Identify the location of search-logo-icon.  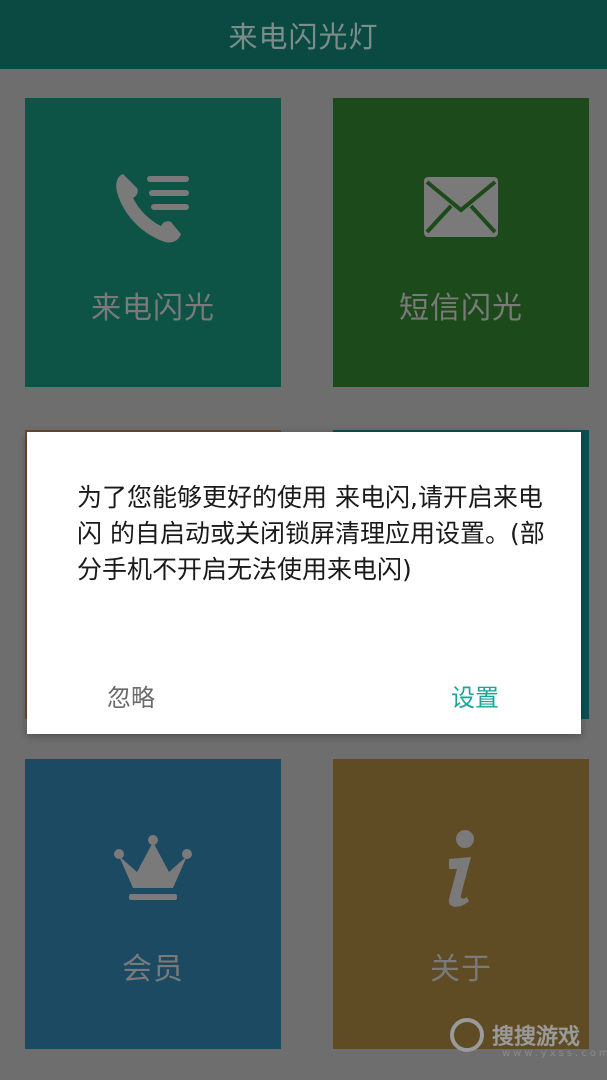
(467, 1035).